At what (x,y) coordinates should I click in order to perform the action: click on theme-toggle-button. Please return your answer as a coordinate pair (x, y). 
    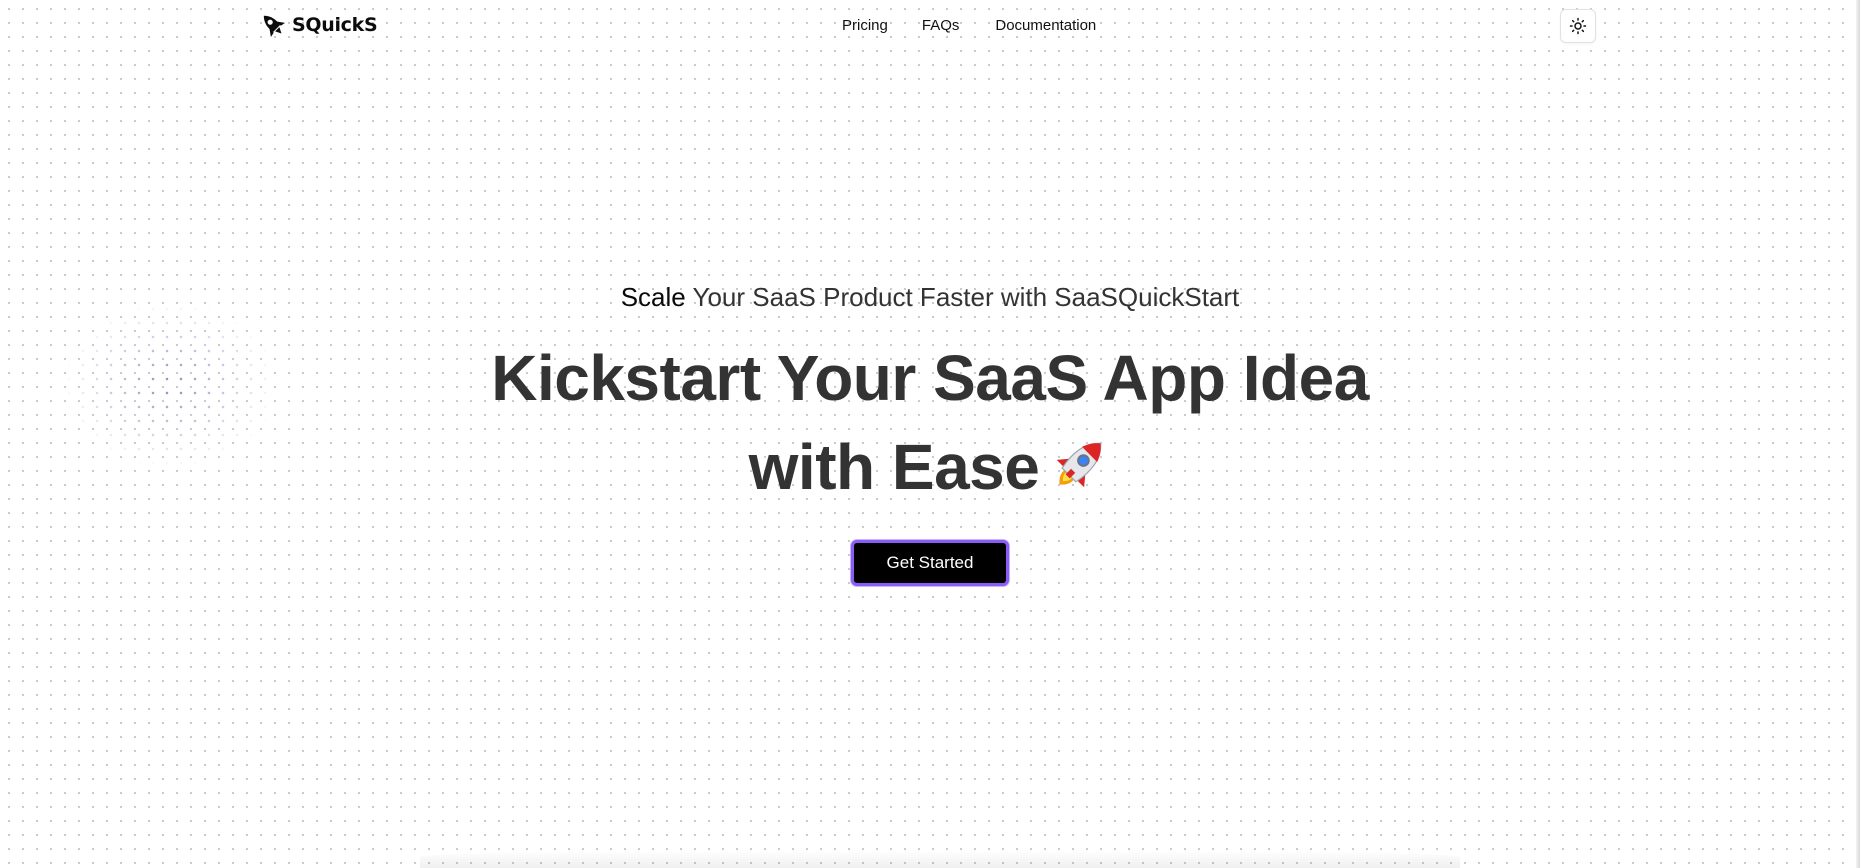
    Looking at the image, I should click on (1578, 26).